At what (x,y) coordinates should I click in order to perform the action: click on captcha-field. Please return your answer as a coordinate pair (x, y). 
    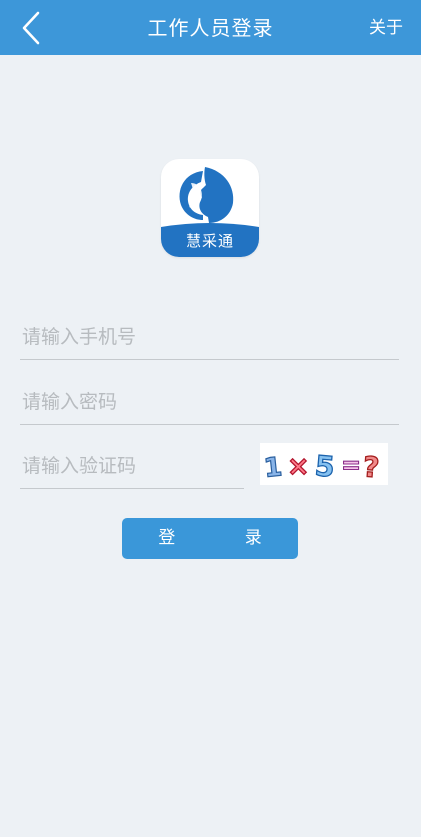
    Looking at the image, I should click on (132, 466).